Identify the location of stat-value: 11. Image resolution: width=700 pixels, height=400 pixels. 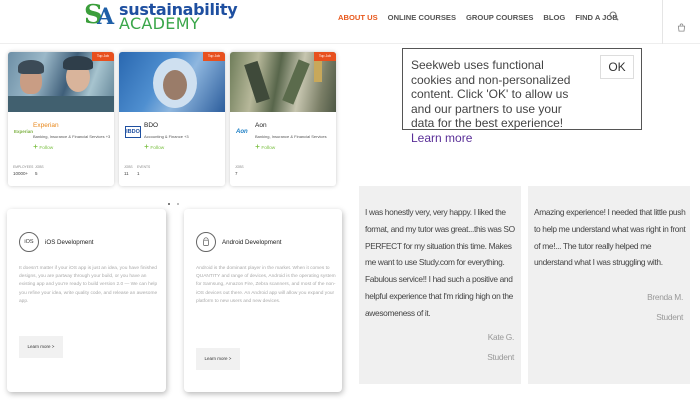
(126, 173).